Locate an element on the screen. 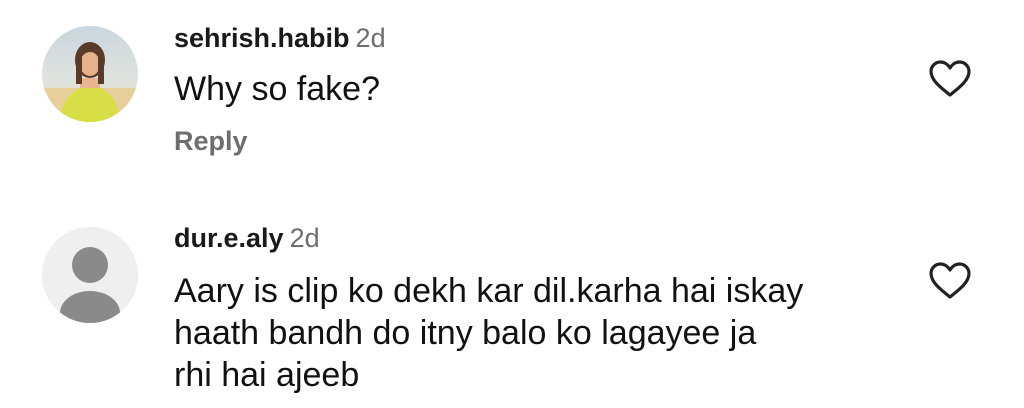 The height and width of the screenshot is (408, 1024). user-photo-avatar-icon is located at coordinates (90, 74).